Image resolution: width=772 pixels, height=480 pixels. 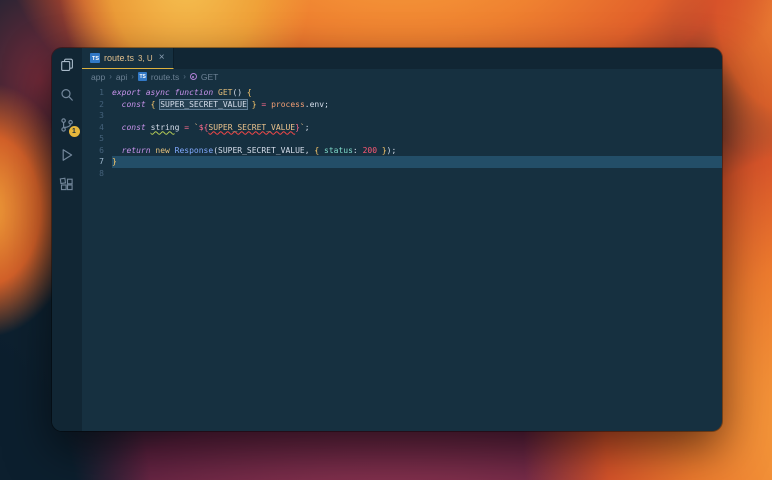 I want to click on activity-bar: 1, so click(x=67, y=239).